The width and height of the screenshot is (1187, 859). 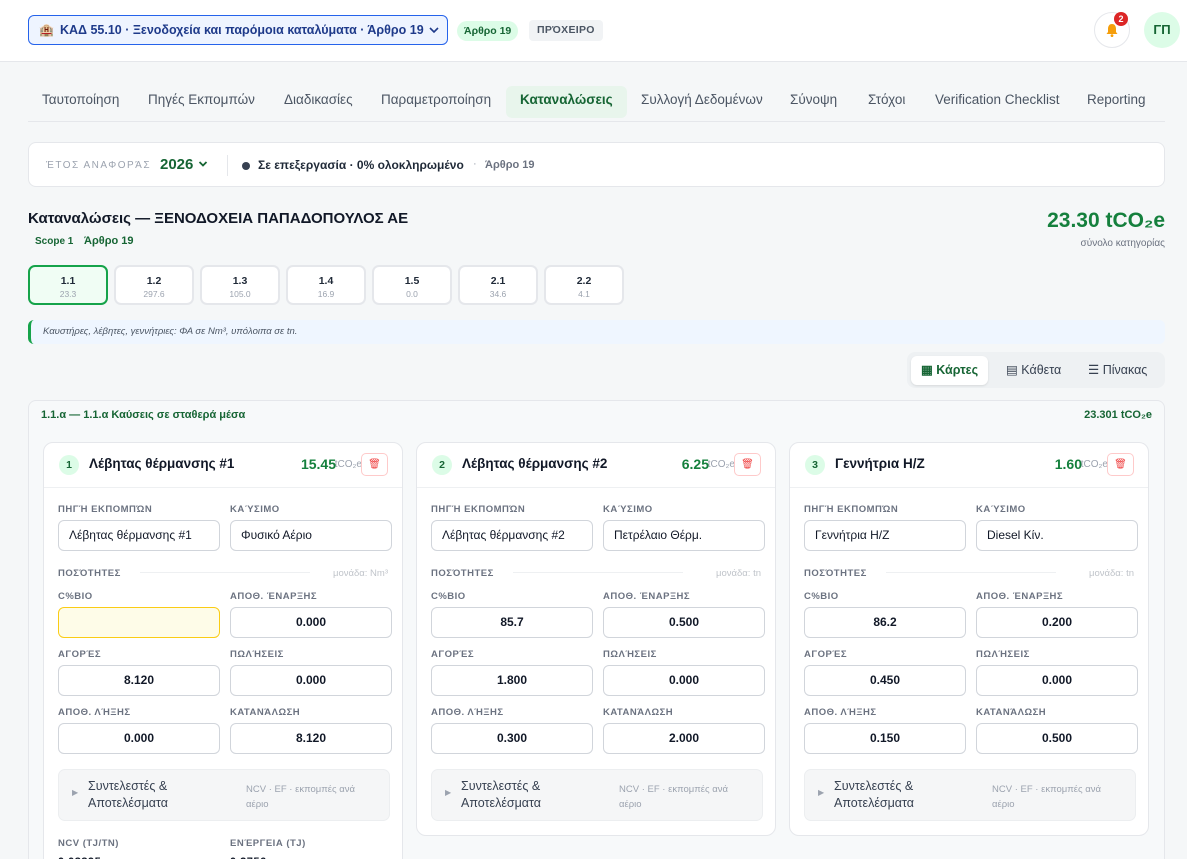 I want to click on tab-targets: Στόχοι, so click(x=886, y=102).